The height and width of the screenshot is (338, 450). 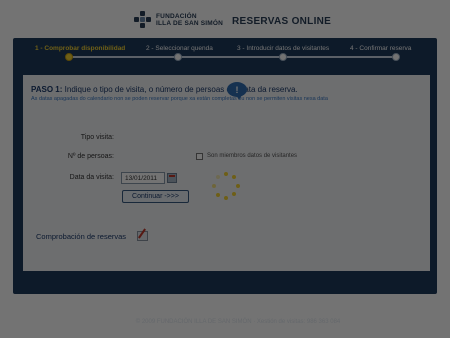 What do you see at coordinates (190, 23) in the screenshot?
I see `logo-line2: ILLA DE SAN SIMÓN` at bounding box center [190, 23].